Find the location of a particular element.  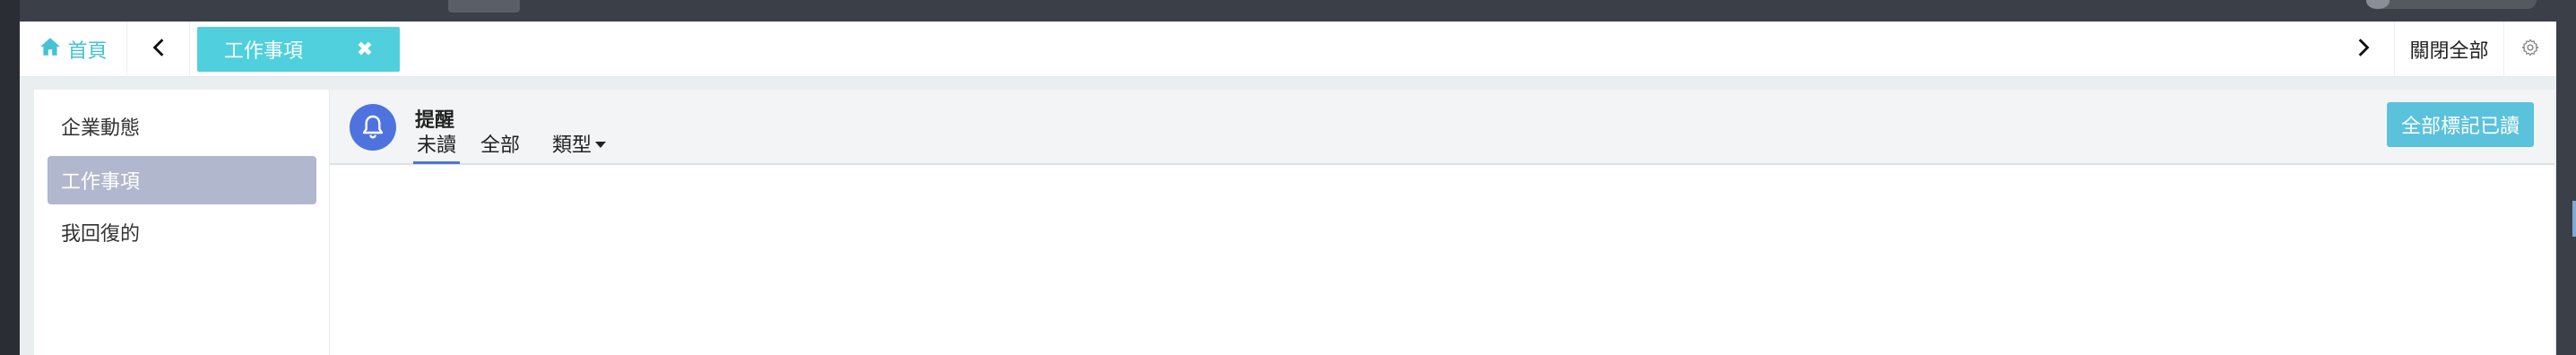

scroll-edge is located at coordinates (2574, 219).